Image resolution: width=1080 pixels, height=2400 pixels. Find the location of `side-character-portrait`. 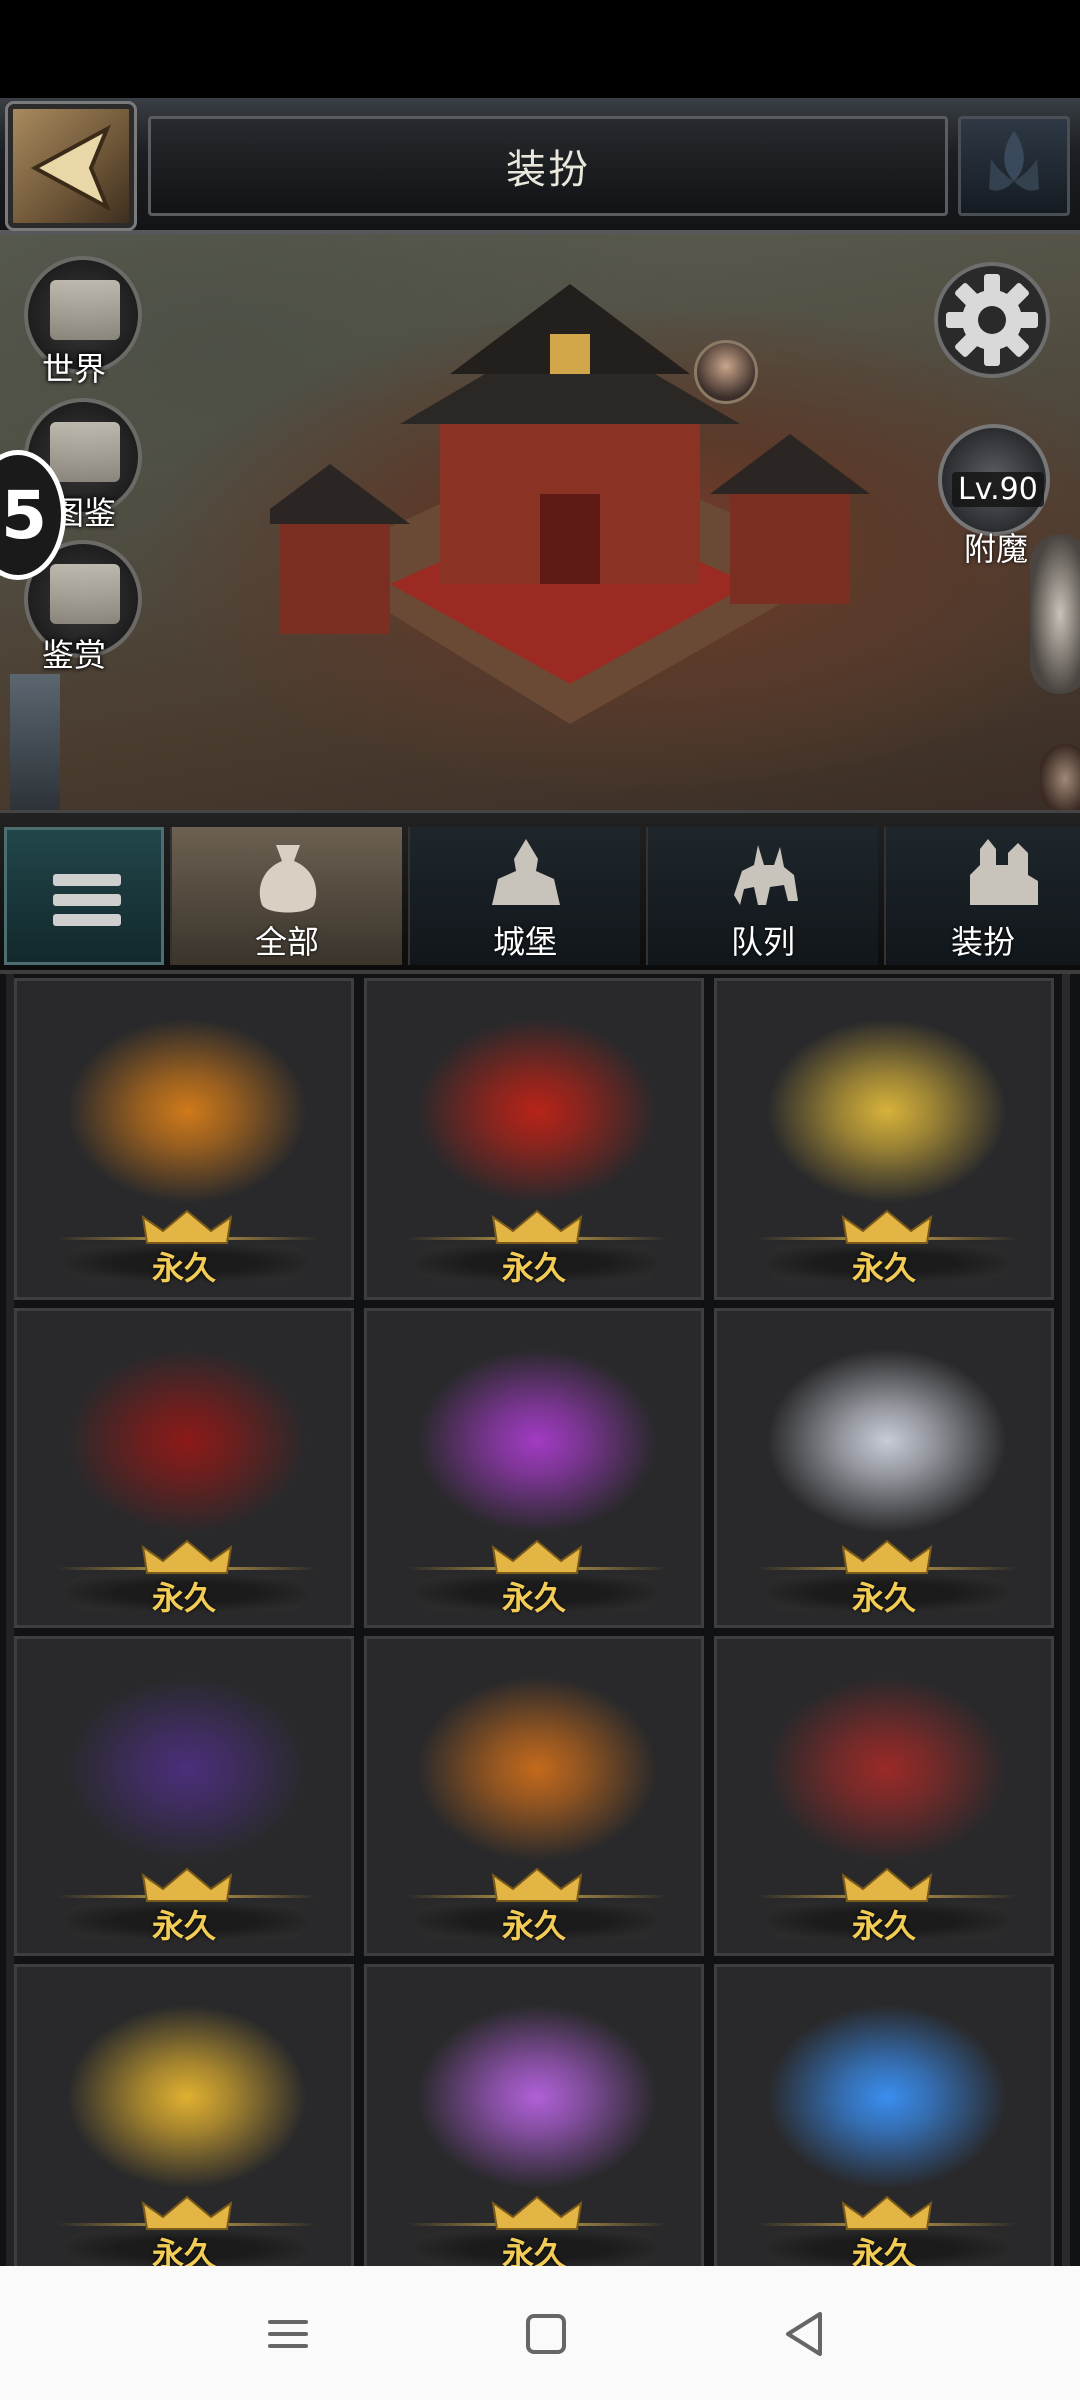

side-character-portrait is located at coordinates (1055, 614).